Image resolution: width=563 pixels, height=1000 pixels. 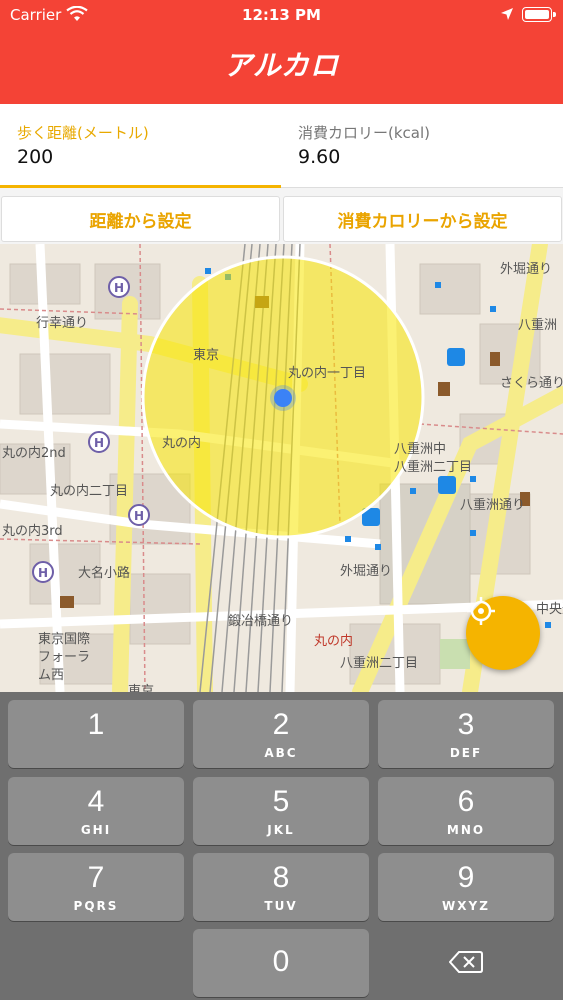 I want to click on key-0: 0, so click(x=281, y=963).